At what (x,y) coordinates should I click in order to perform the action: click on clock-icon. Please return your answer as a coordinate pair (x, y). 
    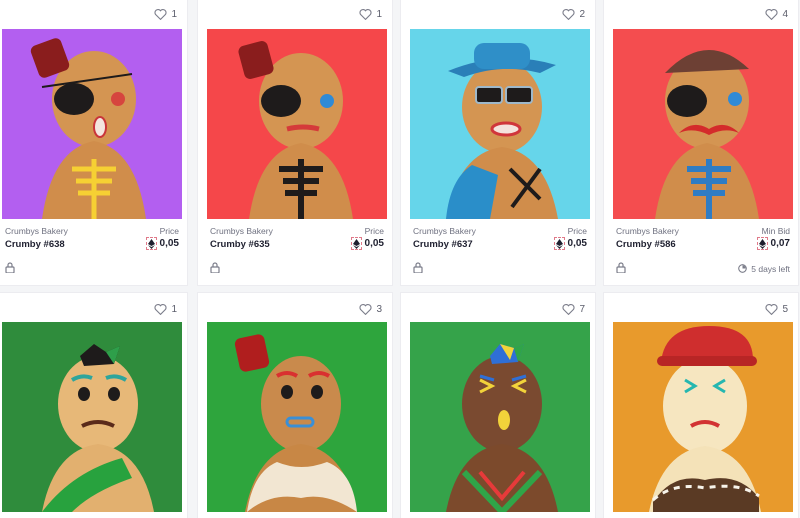
    Looking at the image, I should click on (743, 269).